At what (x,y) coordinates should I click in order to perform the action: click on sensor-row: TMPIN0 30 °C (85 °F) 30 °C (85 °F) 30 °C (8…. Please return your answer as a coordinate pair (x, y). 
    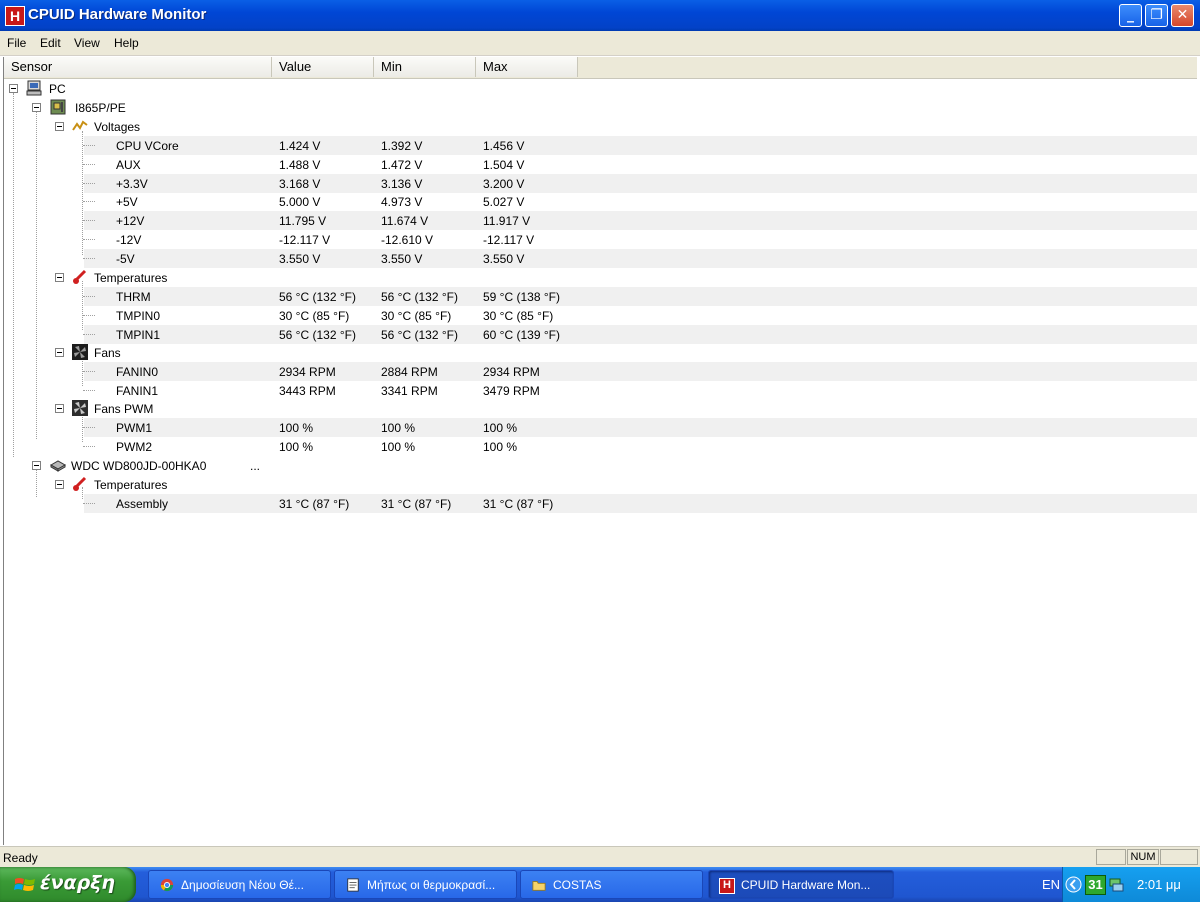
    Looking at the image, I should click on (600, 315).